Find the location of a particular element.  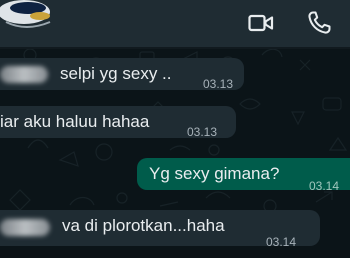

message-bubble-incoming: selpi yg sexy .. 03.13 is located at coordinates (122, 74).